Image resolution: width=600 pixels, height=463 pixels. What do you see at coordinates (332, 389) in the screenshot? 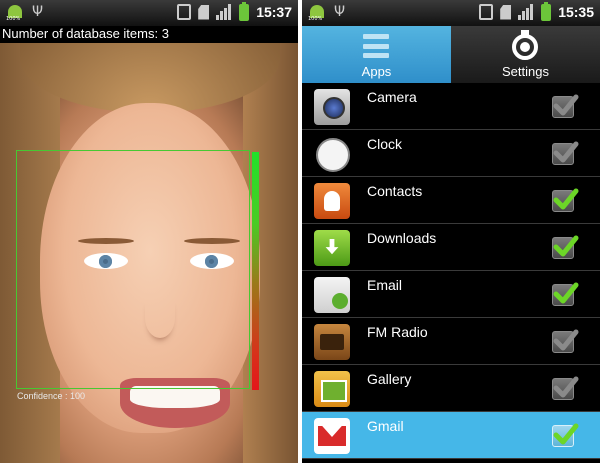
I see `gallery-icon` at bounding box center [332, 389].